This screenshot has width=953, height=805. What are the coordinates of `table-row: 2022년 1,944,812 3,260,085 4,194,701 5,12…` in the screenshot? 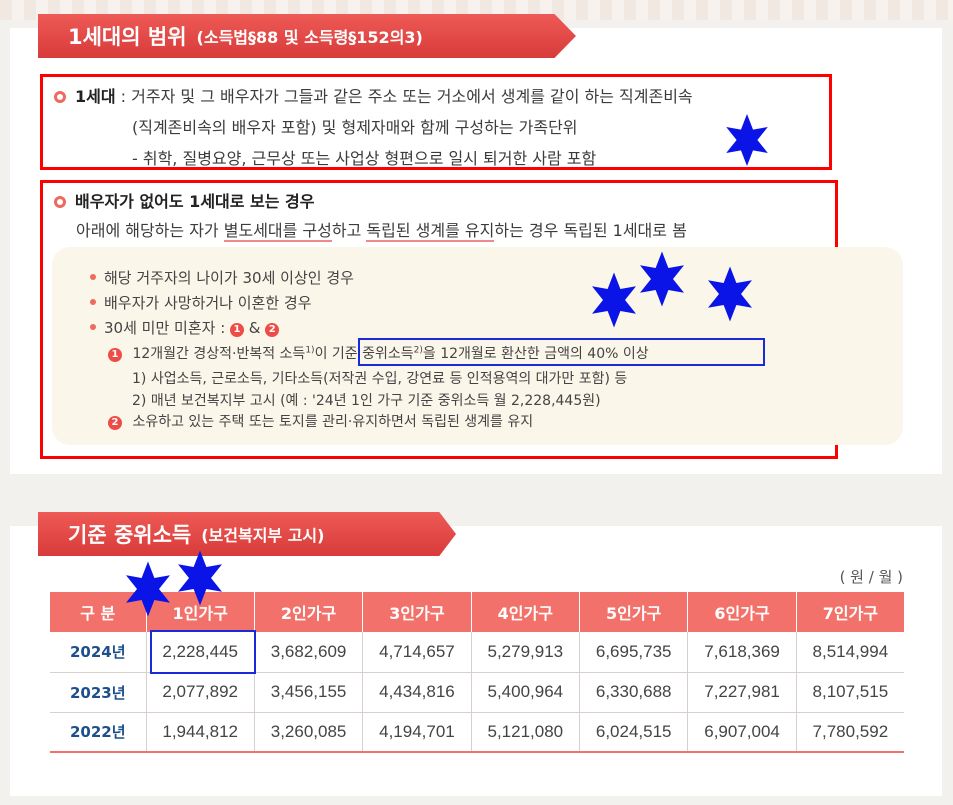 It's located at (477, 732).